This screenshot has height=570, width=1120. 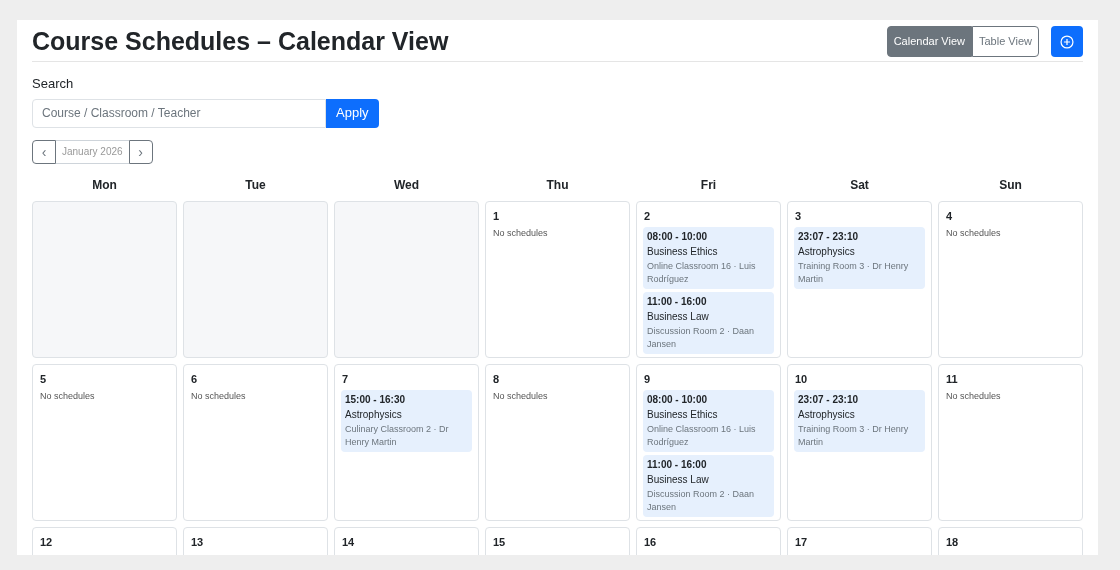 I want to click on day-number: 2, so click(x=647, y=216).